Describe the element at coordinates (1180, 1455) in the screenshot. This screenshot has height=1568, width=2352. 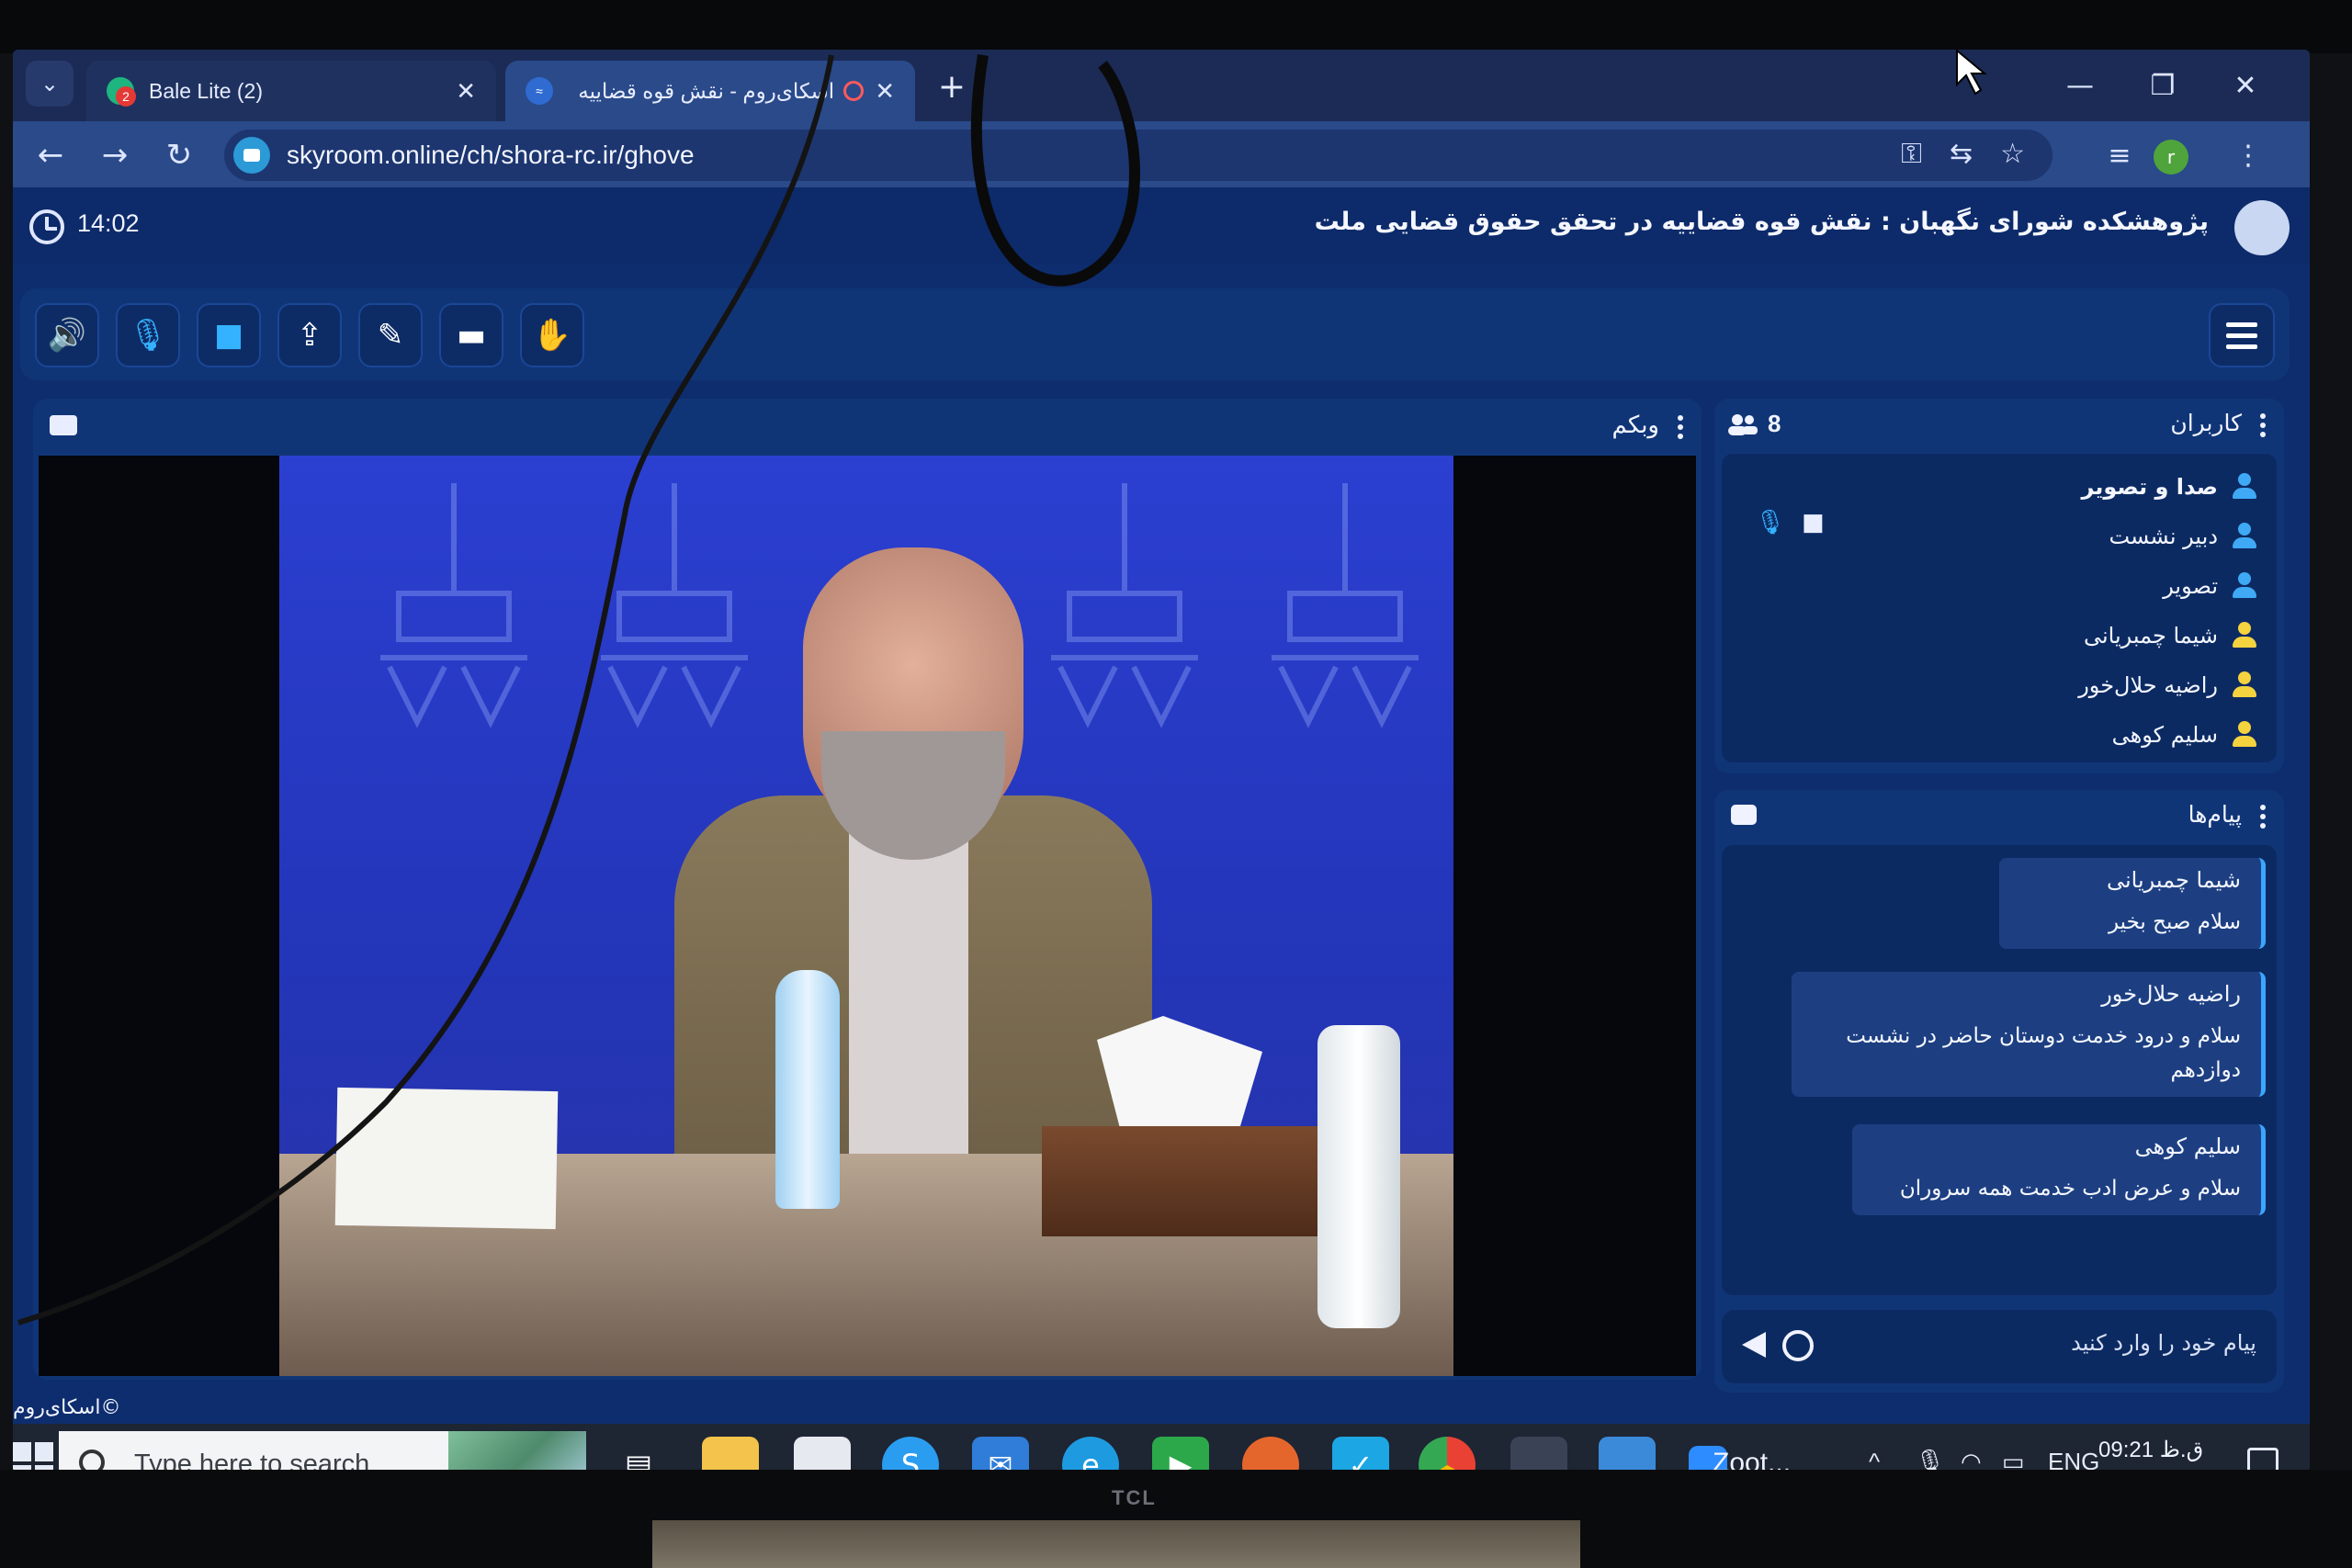
I see `meet-icon: ▶` at that location.